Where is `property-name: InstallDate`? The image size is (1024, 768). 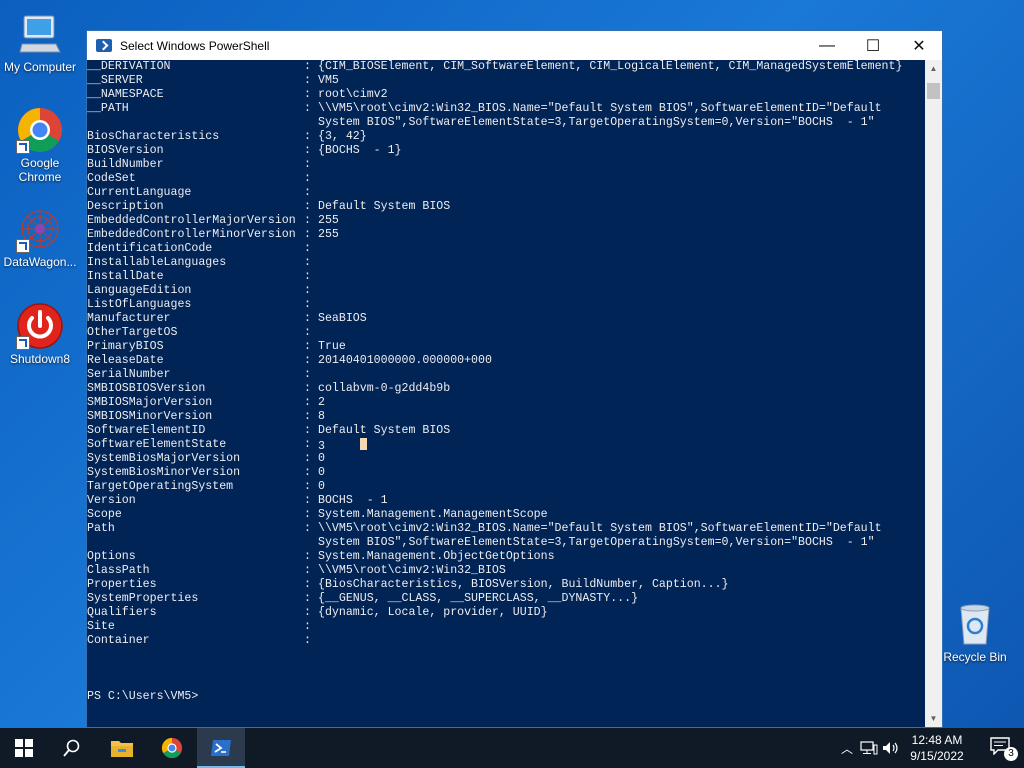 property-name: InstallDate is located at coordinates (125, 276).